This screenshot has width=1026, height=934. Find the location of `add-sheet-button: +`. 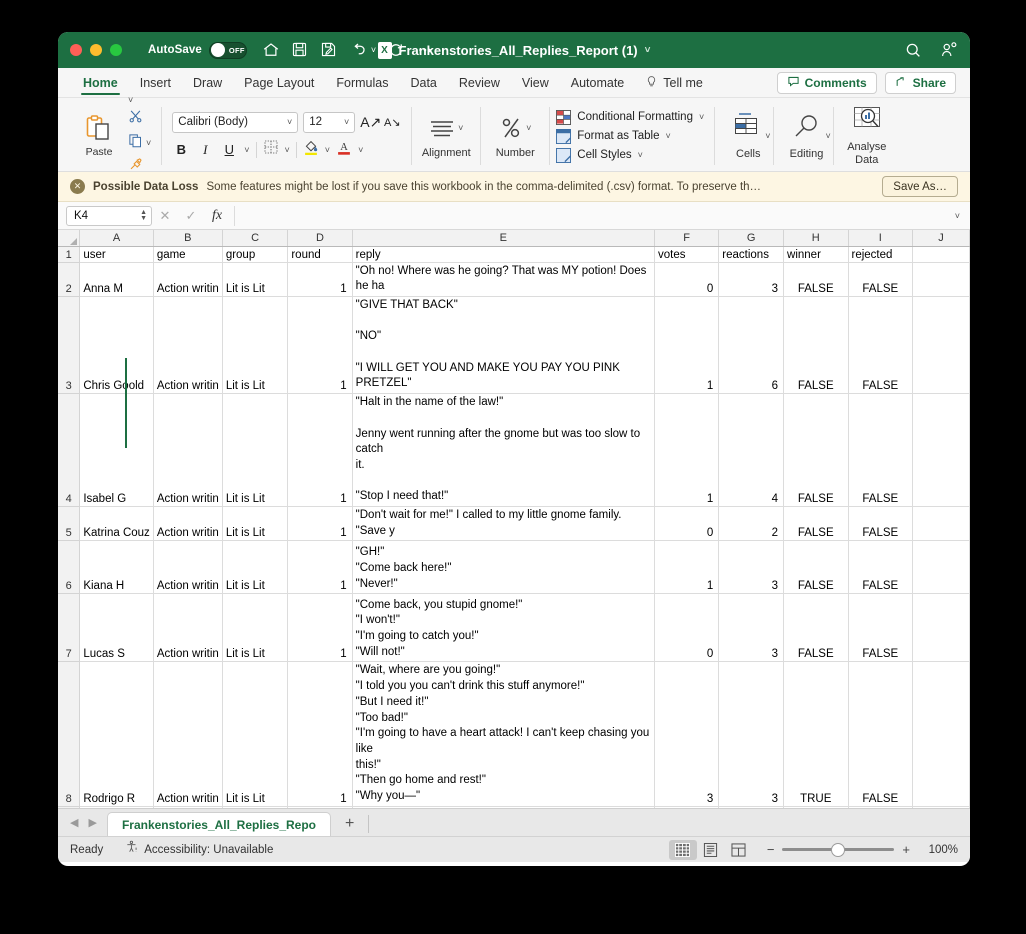

add-sheet-button: + is located at coordinates (349, 824).